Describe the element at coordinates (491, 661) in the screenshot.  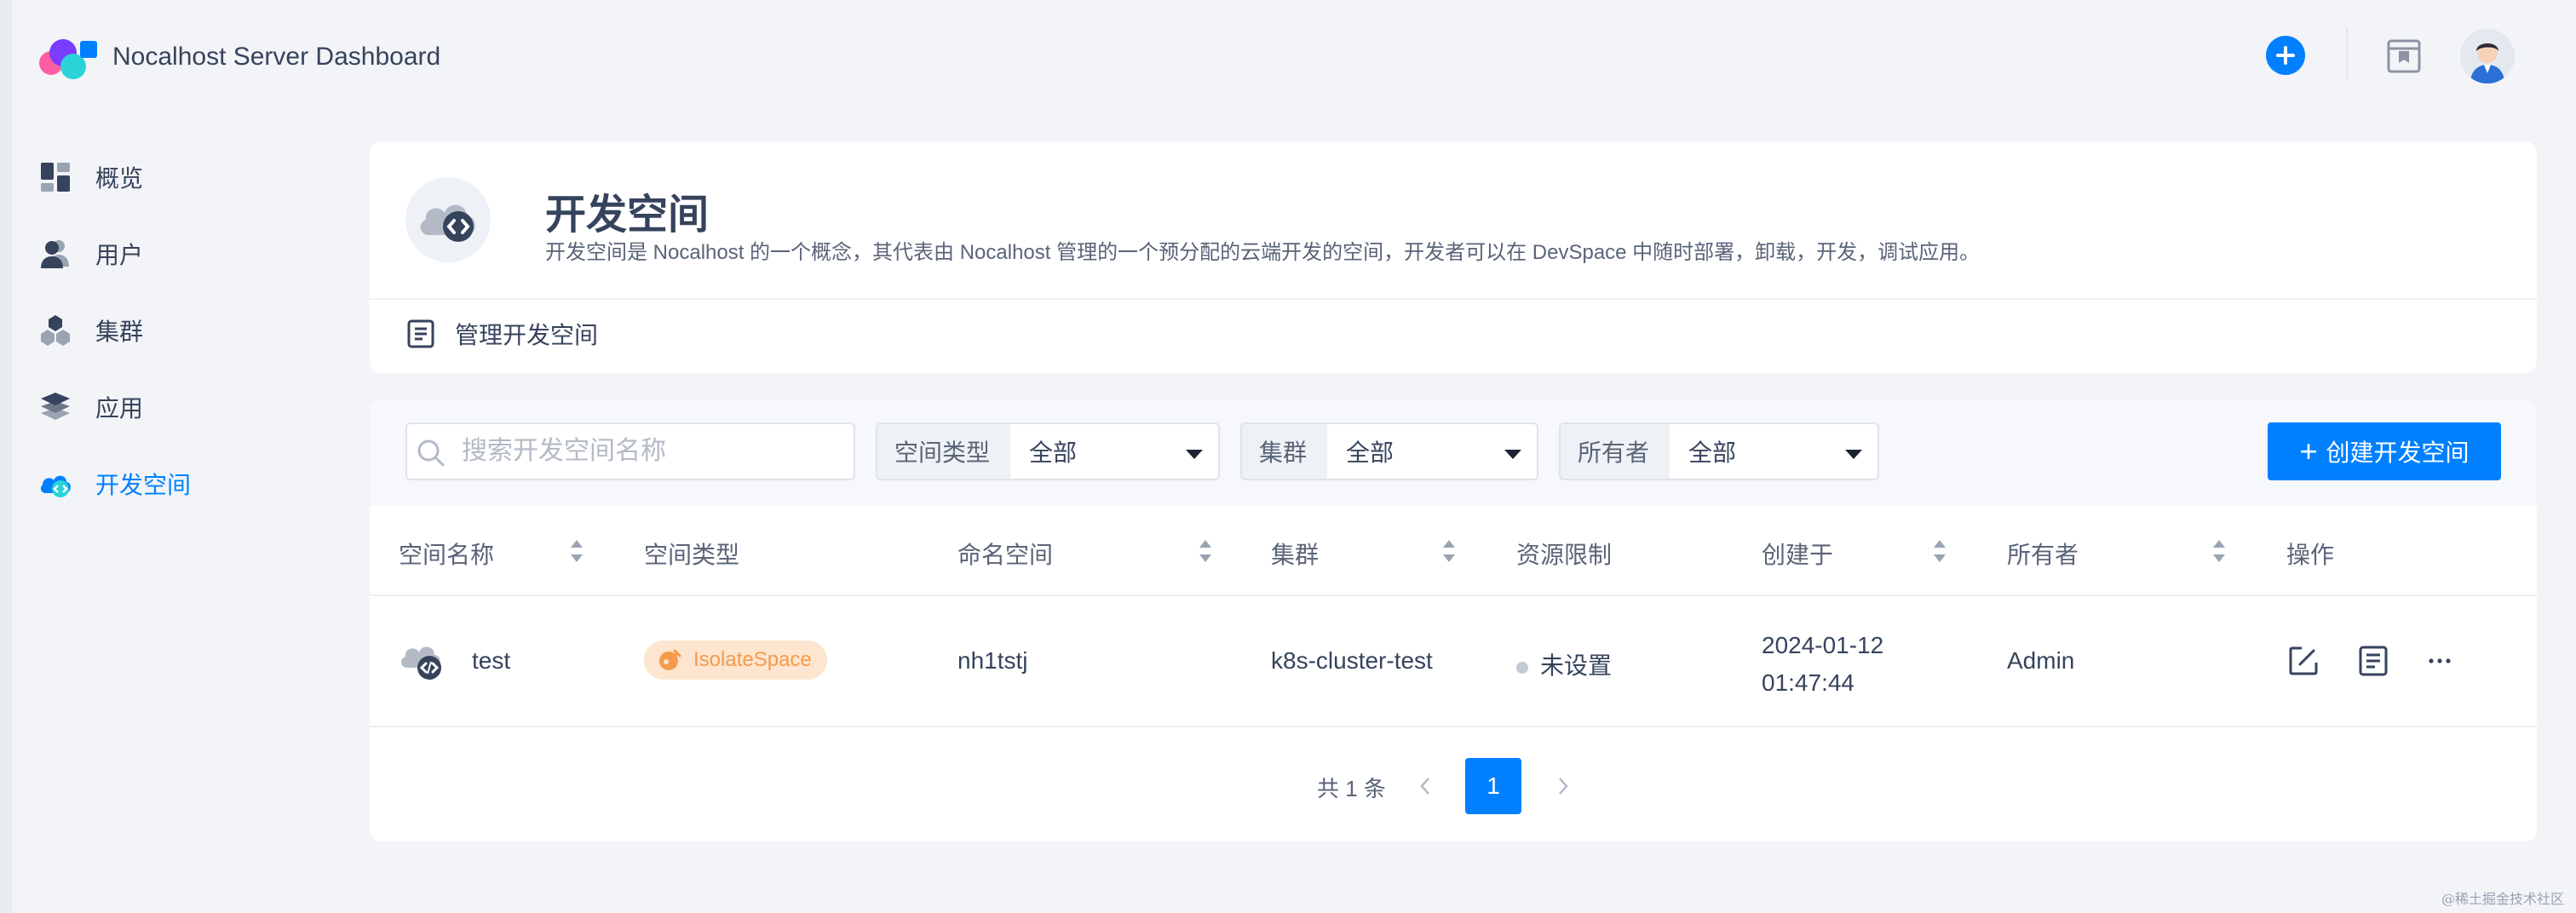
I see `cell-name: test` at that location.